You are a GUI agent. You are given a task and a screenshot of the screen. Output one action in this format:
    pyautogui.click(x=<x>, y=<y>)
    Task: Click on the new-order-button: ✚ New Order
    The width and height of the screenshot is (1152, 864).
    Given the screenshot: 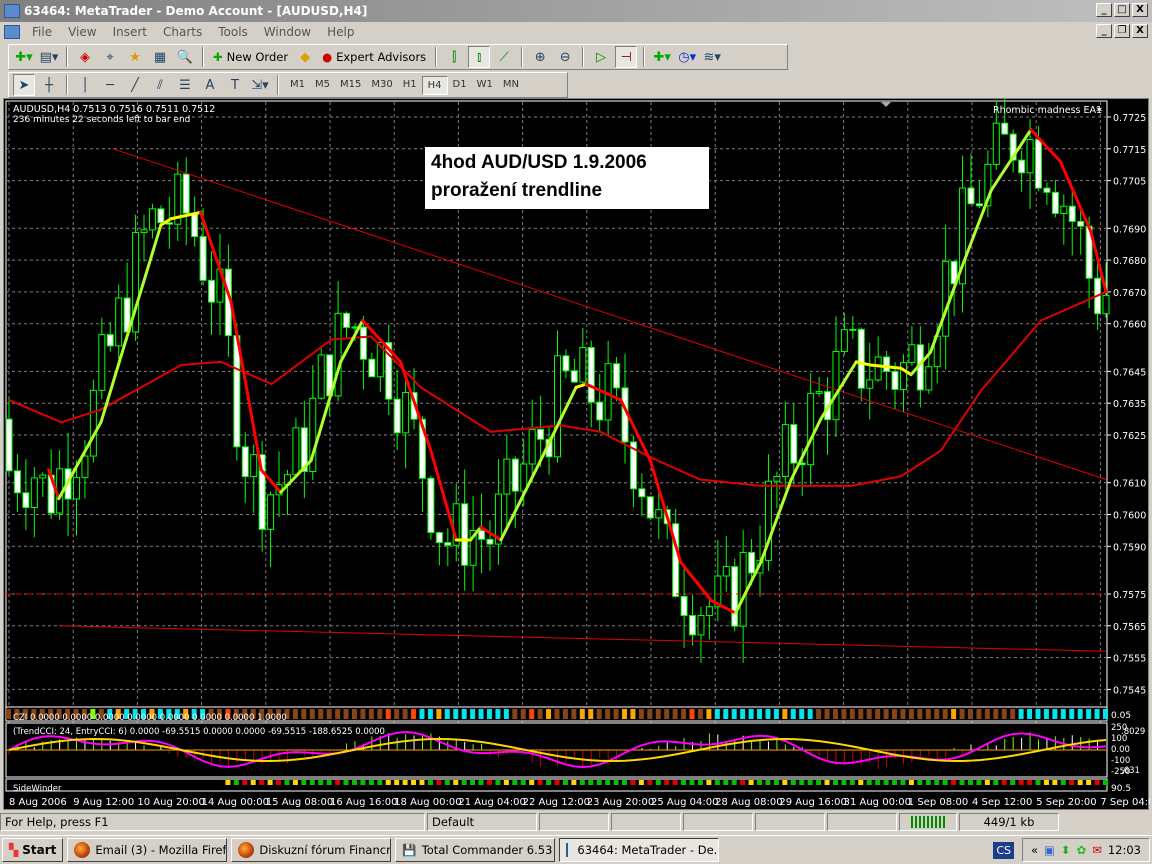 What is the action you would take?
    pyautogui.click(x=250, y=57)
    